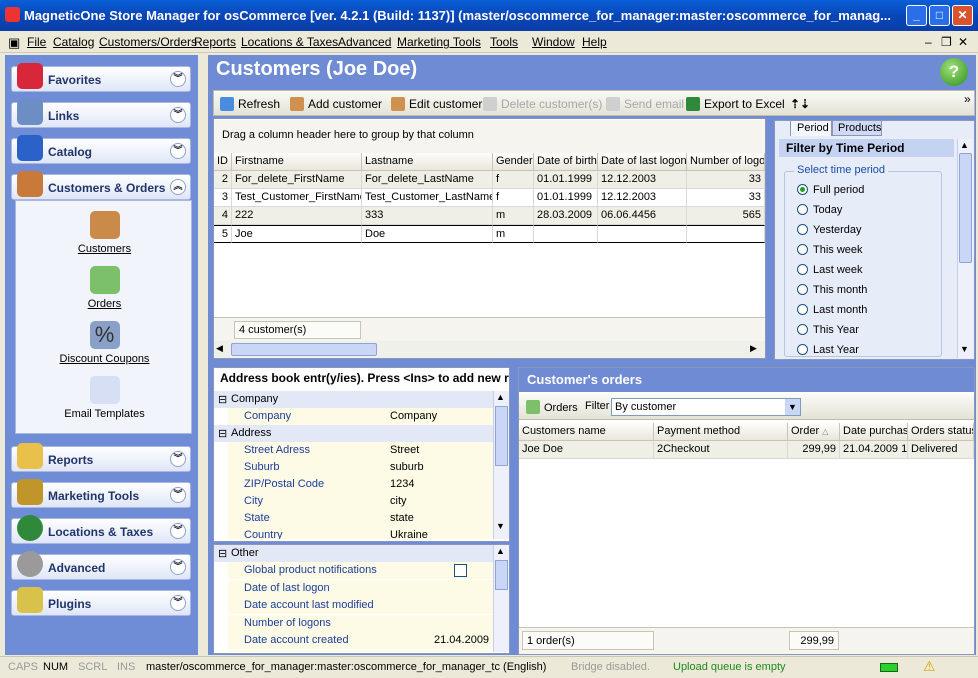 The image size is (978, 678). I want to click on grid-cell: Test_Customer_LastName, so click(427, 198).